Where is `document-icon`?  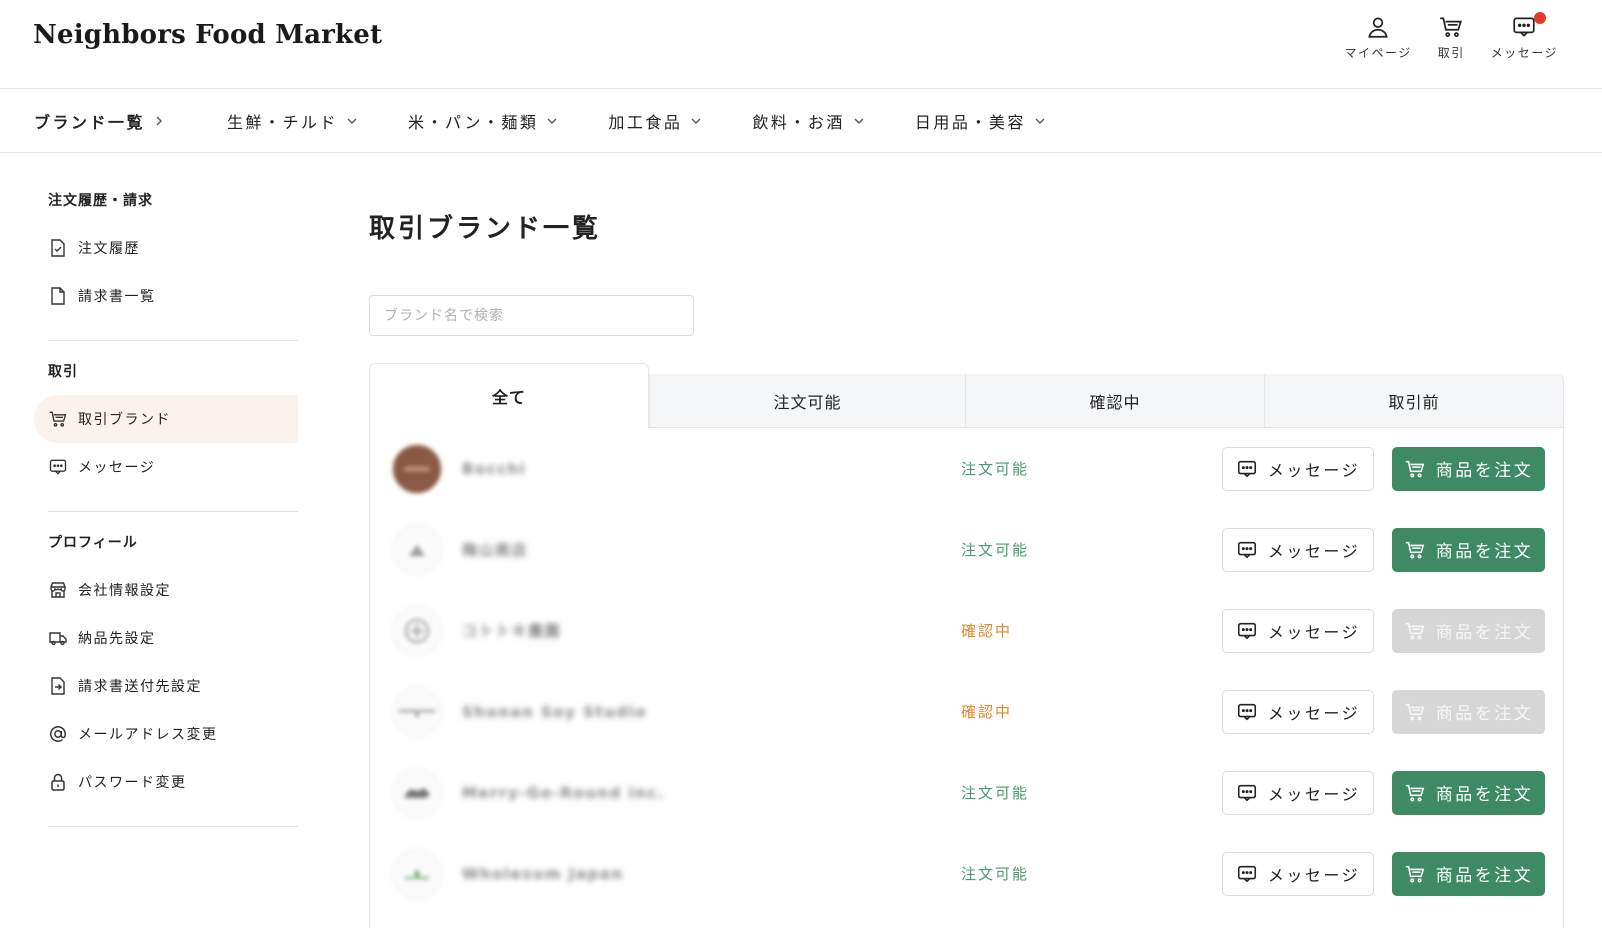
document-icon is located at coordinates (58, 296).